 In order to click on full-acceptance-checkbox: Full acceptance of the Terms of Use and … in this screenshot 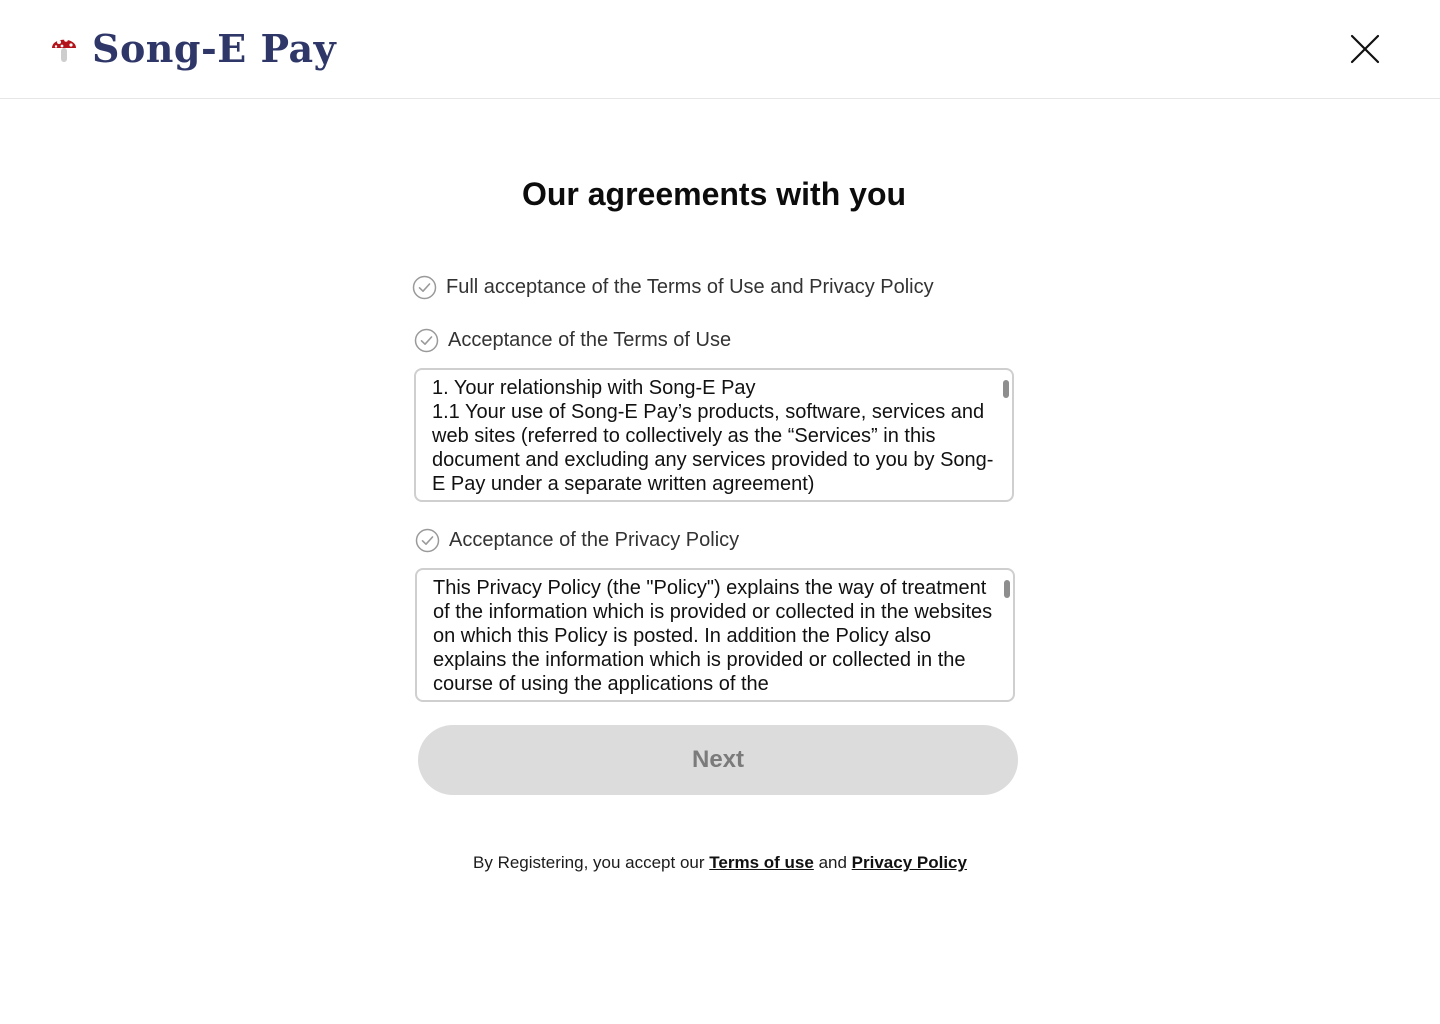, I will do `click(673, 287)`.